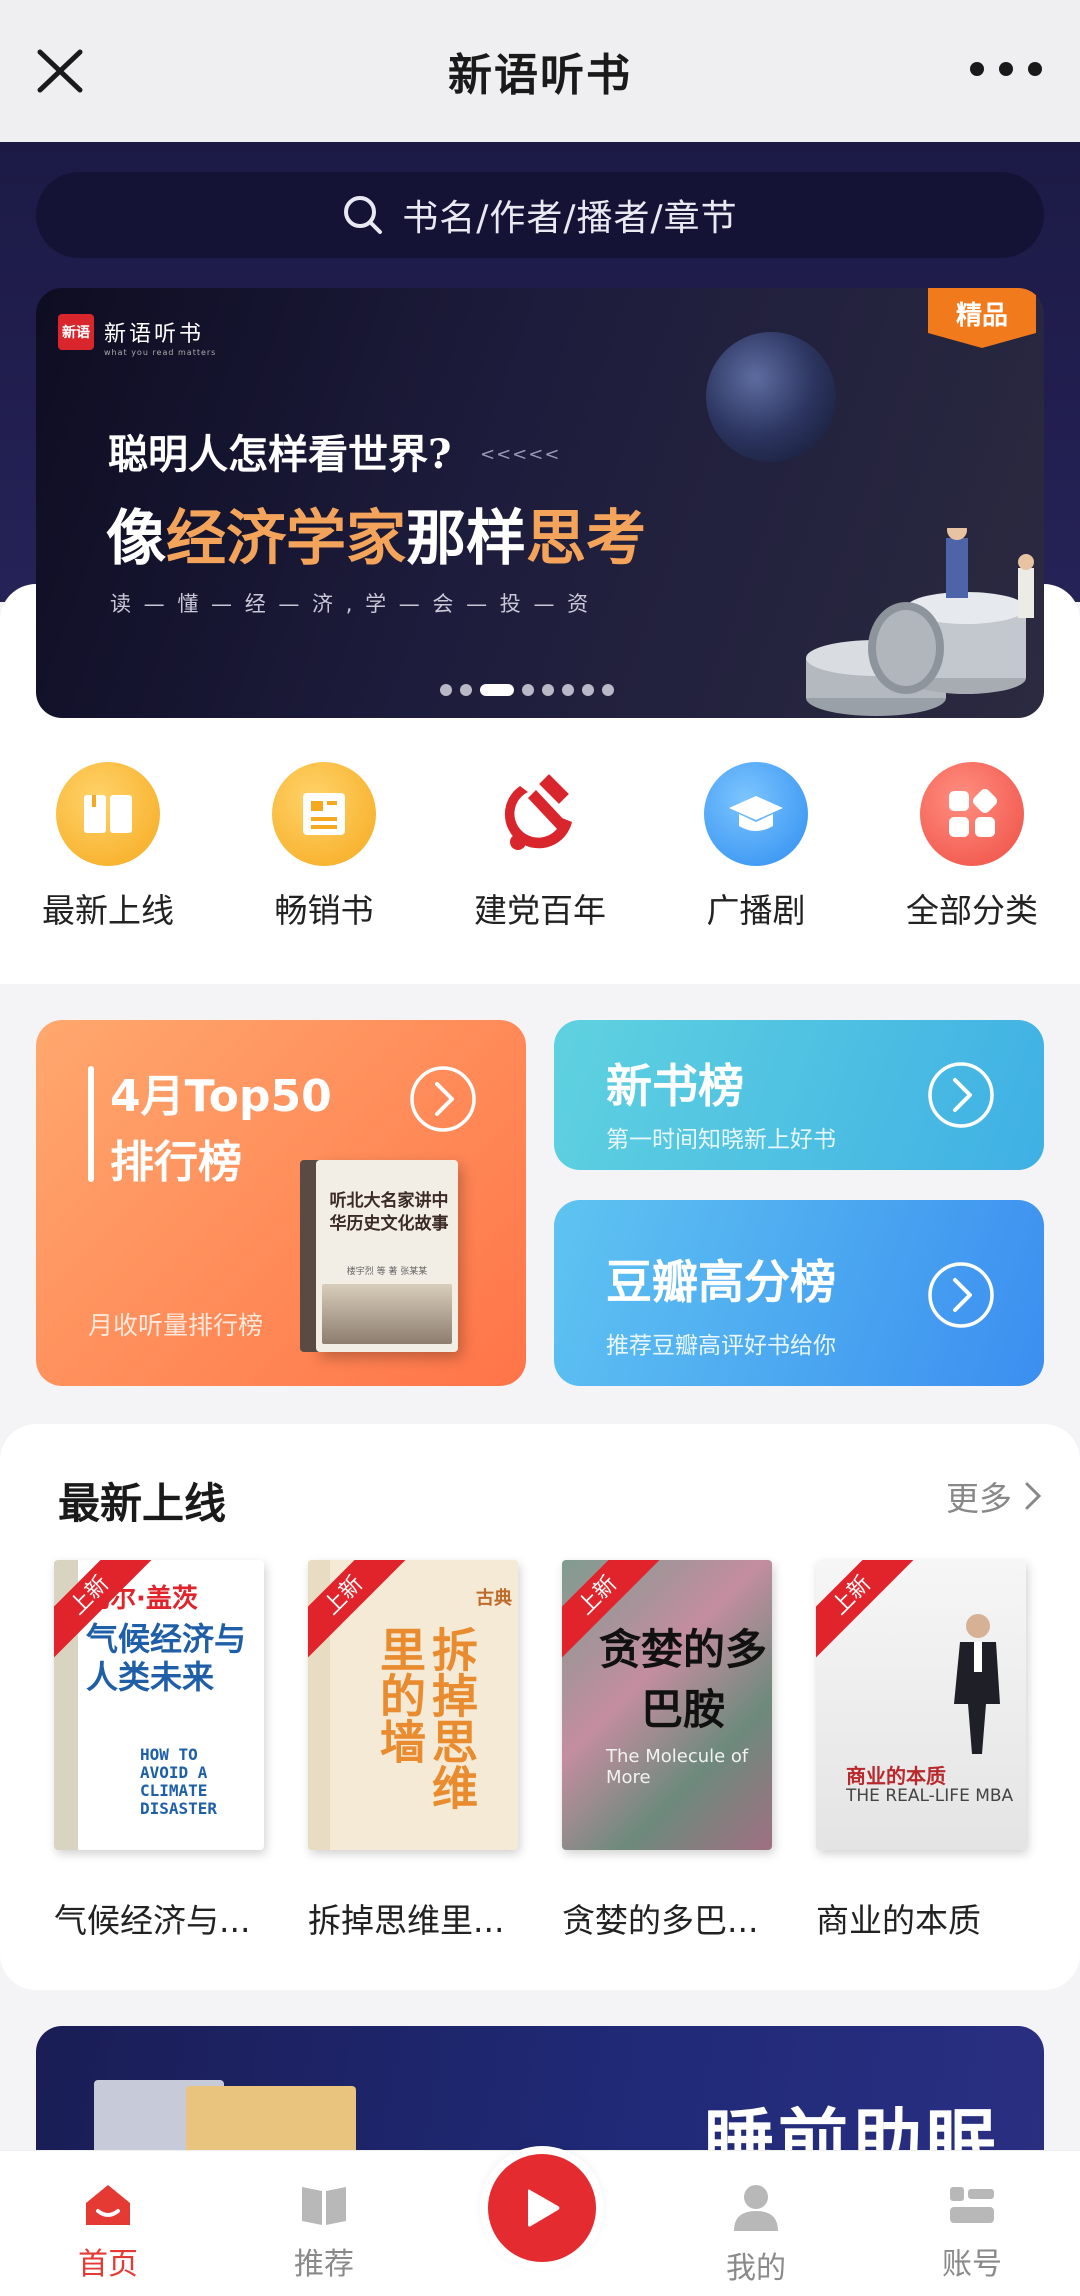 Image resolution: width=1080 pixels, height=2296 pixels. I want to click on cover-title: 商业的本质, so click(896, 1776).